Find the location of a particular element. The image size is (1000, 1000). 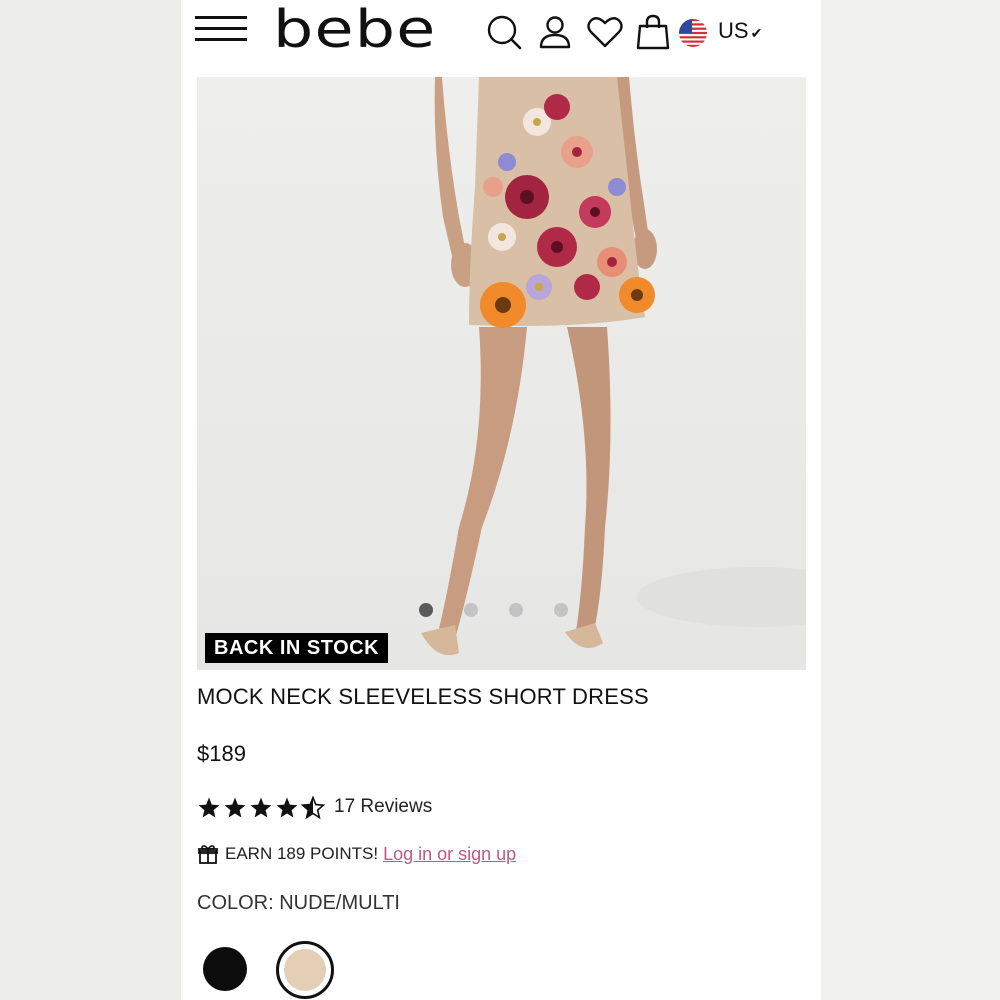

product-price: $189 is located at coordinates (221, 753).